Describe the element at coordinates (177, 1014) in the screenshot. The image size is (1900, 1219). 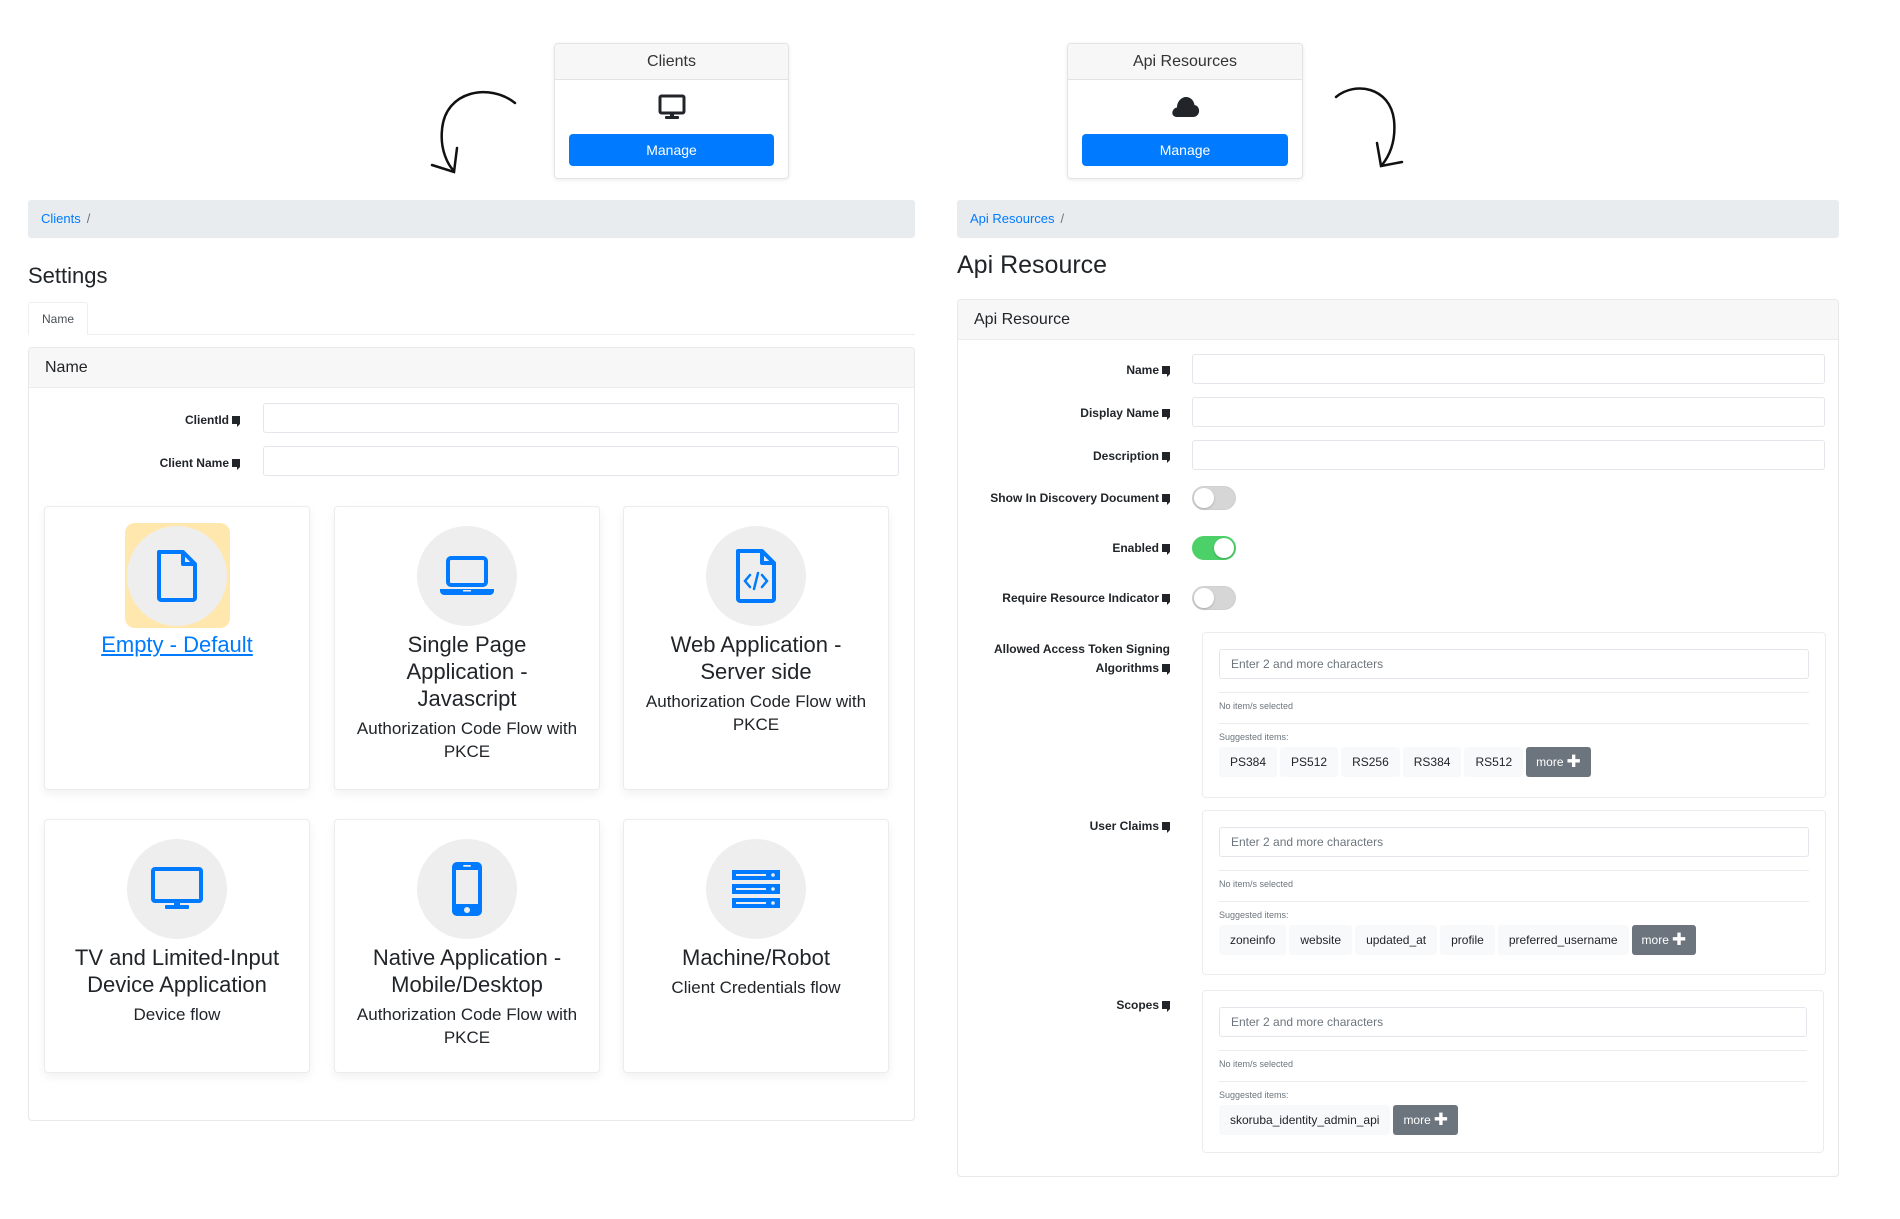
I see `client-type-subtitle: Device flow` at that location.